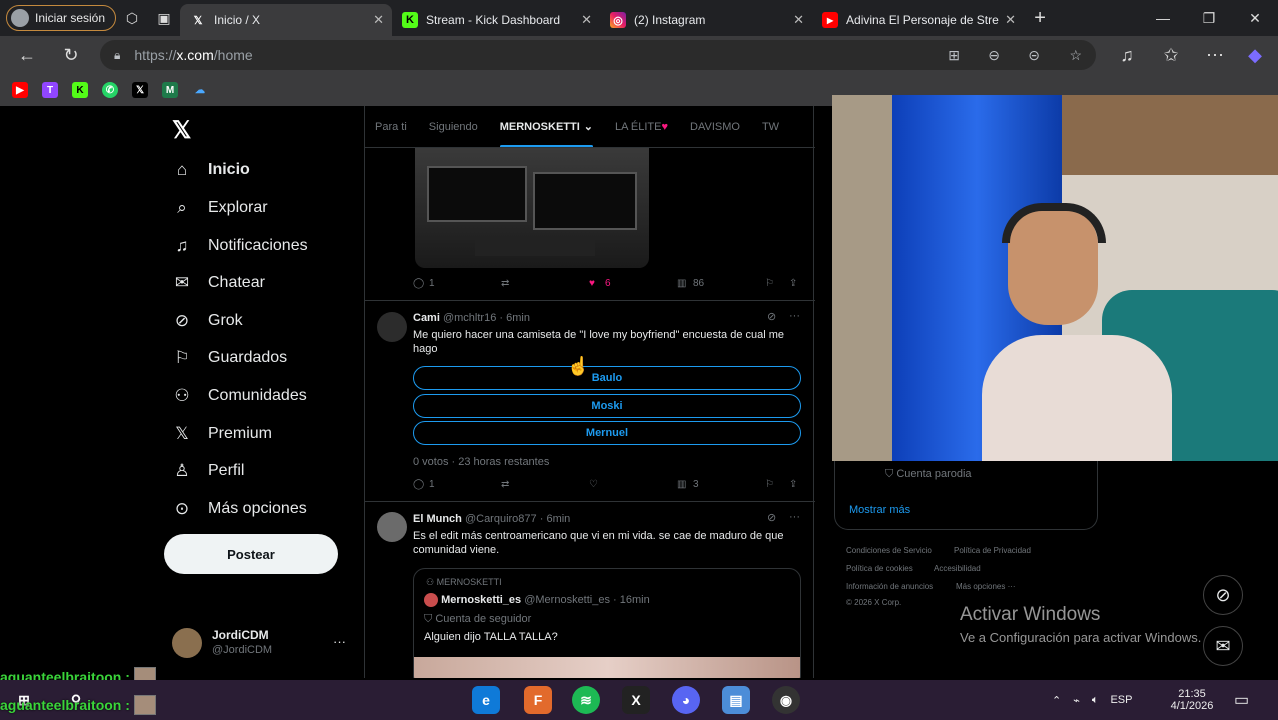 The image size is (1278, 720). I want to click on like-icon: ♡, so click(593, 484).